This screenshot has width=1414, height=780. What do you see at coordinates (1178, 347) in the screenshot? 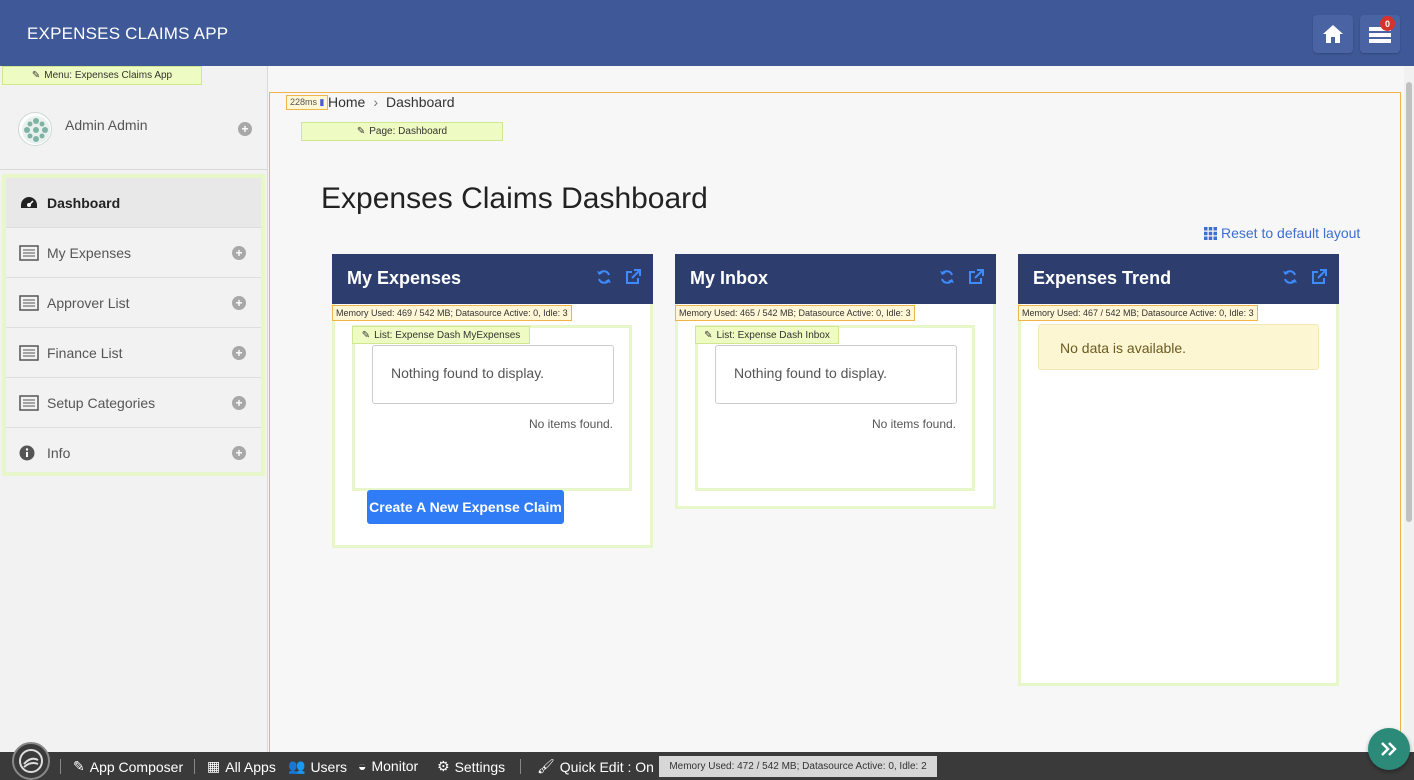
I see `no-data-alert: No data is available.` at bounding box center [1178, 347].